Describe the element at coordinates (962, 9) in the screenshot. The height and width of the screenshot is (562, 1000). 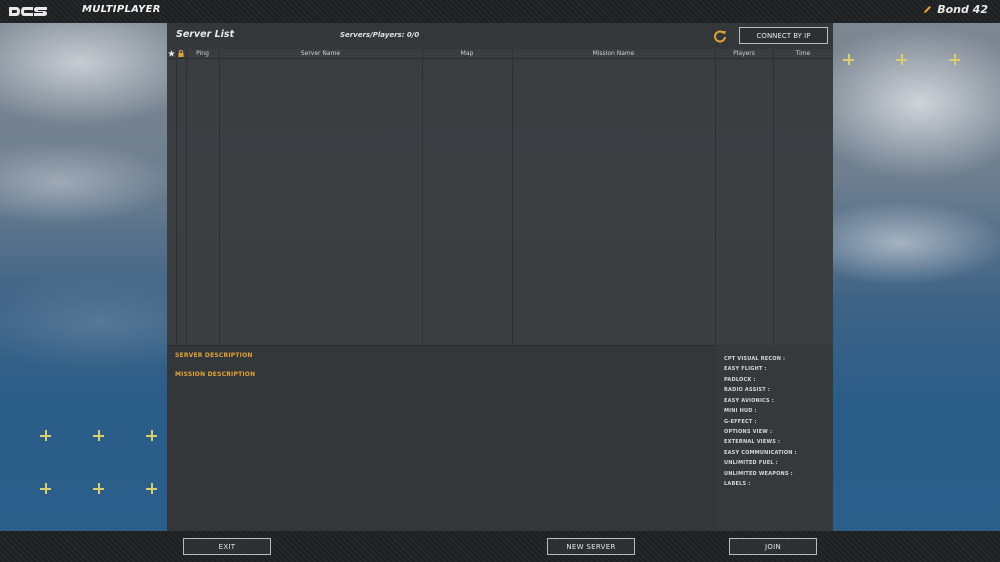
I see `username: Bond 42` at that location.